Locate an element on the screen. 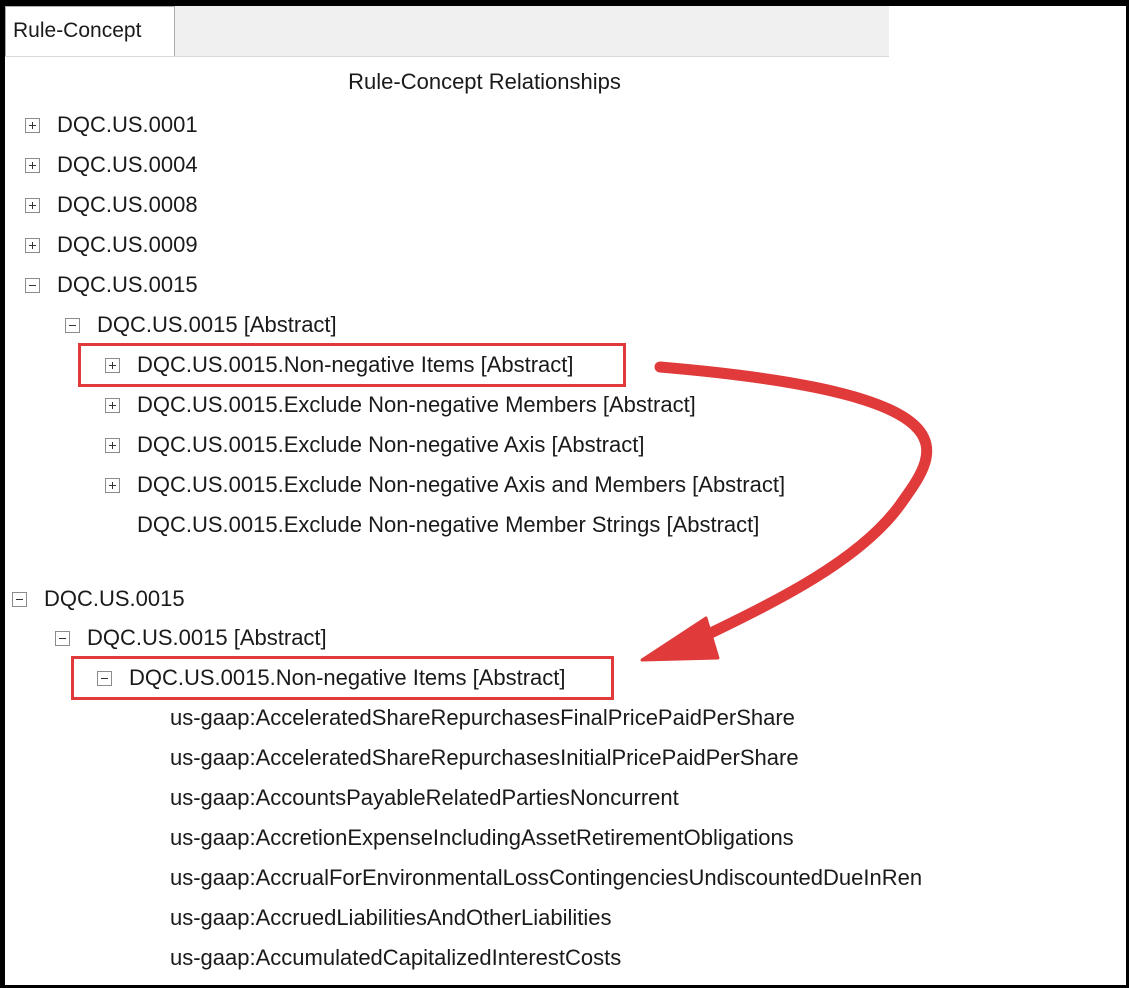 Image resolution: width=1129 pixels, height=988 pixels. annotation-arrow is located at coordinates (786, 511).